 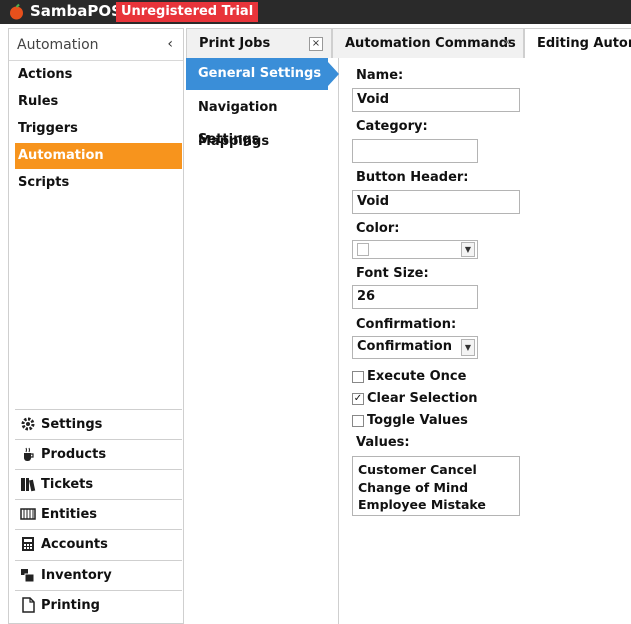 What do you see at coordinates (584, 43) in the screenshot?
I see `tab-label: Editing Automa` at bounding box center [584, 43].